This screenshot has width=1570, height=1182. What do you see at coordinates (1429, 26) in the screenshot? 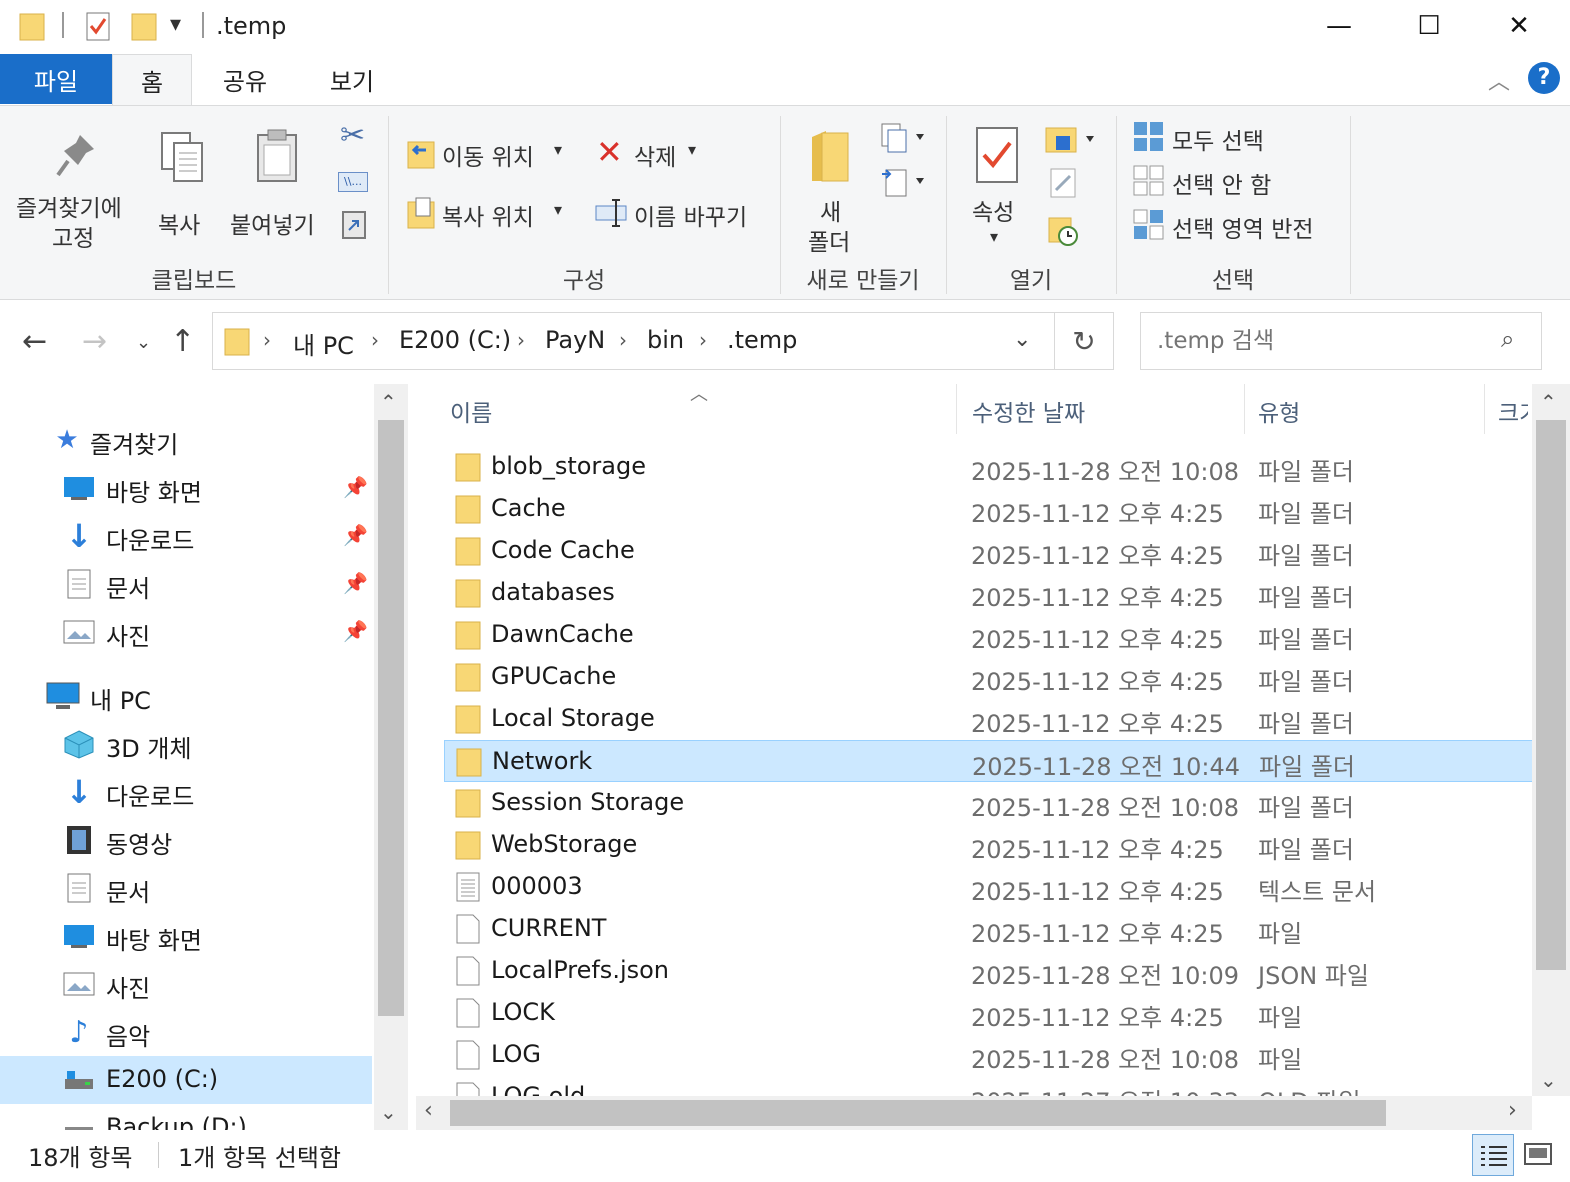
I see `maximize-button: ☐` at bounding box center [1429, 26].